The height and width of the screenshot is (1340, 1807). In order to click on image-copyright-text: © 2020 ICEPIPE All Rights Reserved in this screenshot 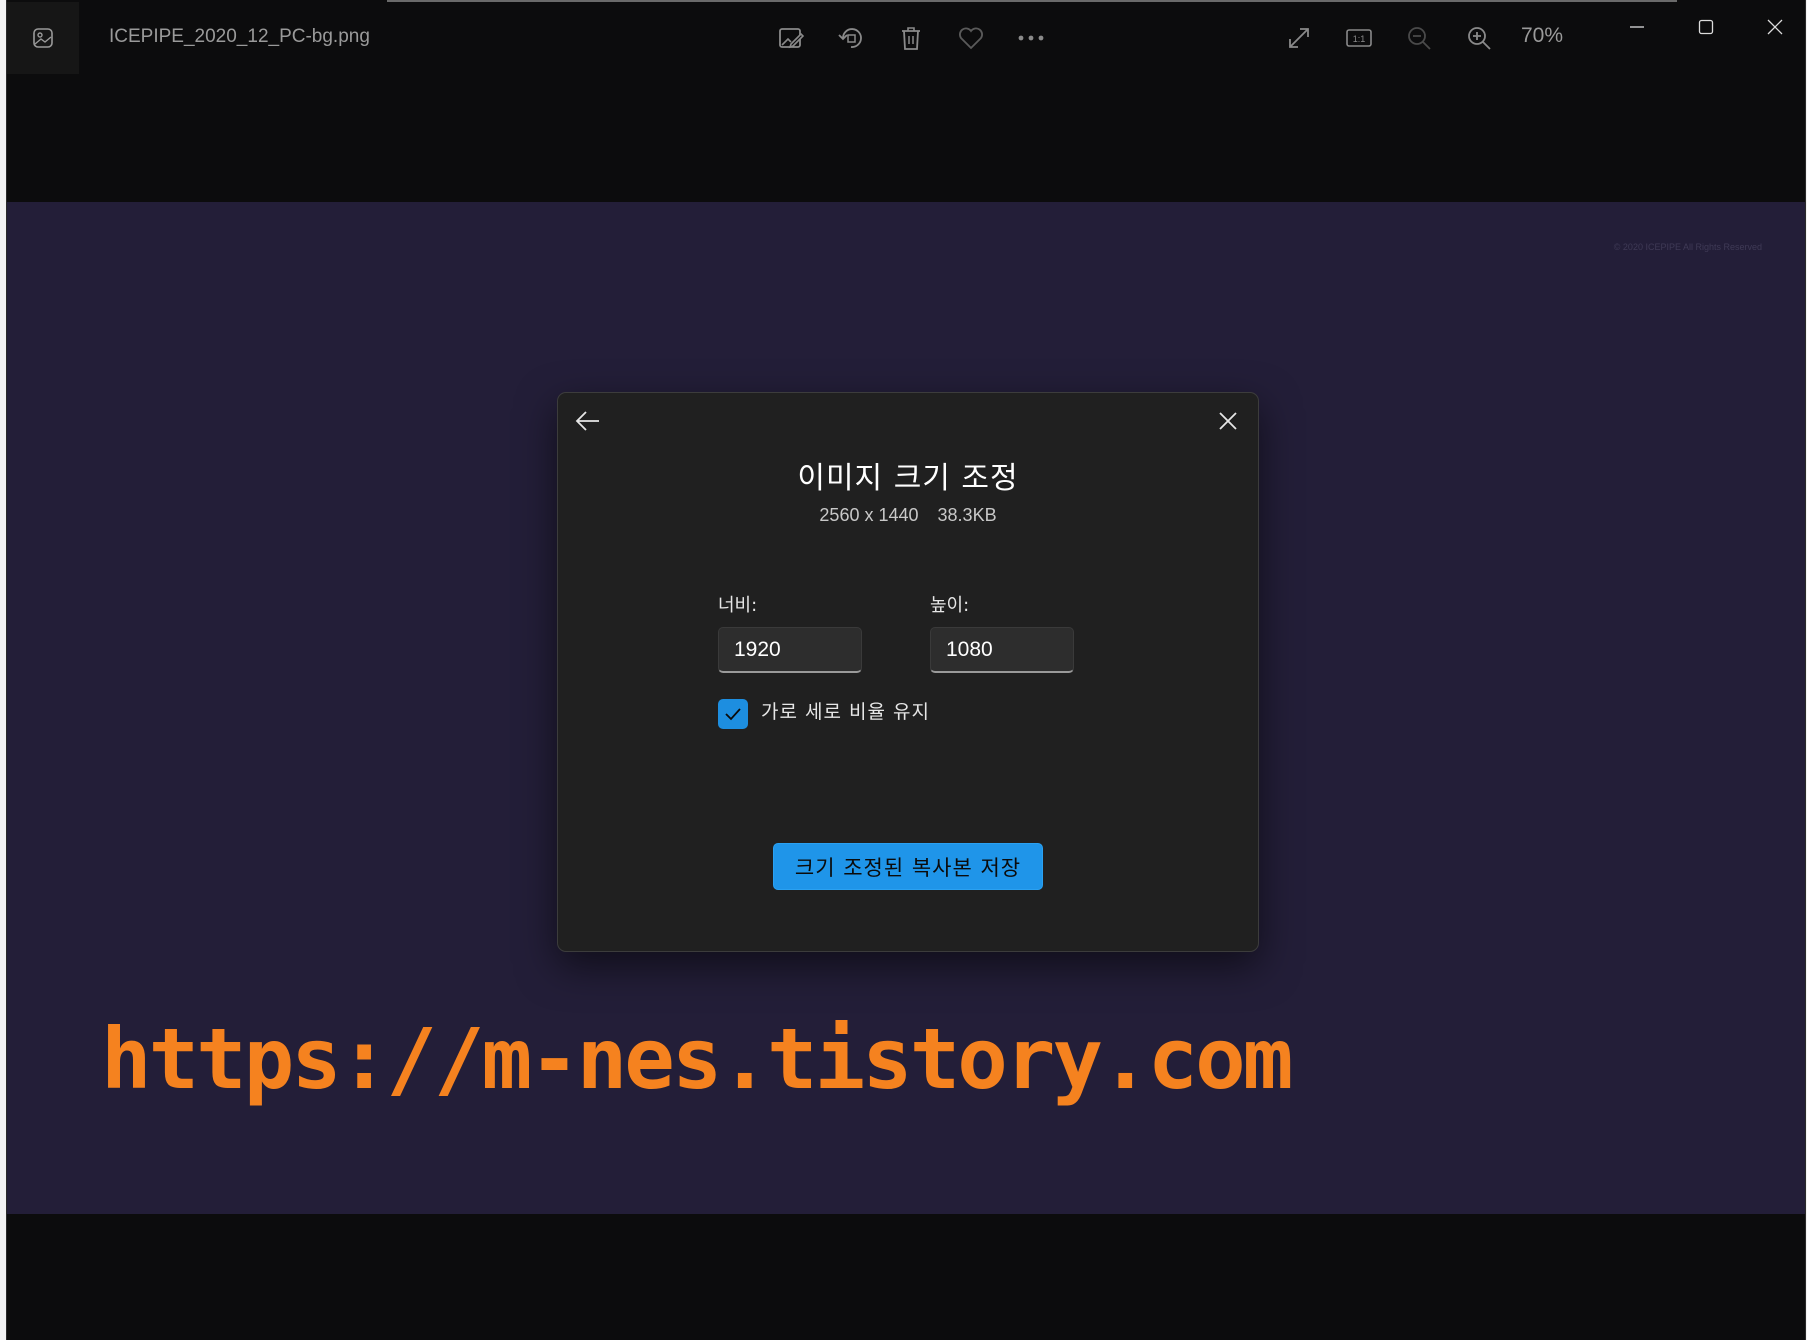, I will do `click(1687, 247)`.